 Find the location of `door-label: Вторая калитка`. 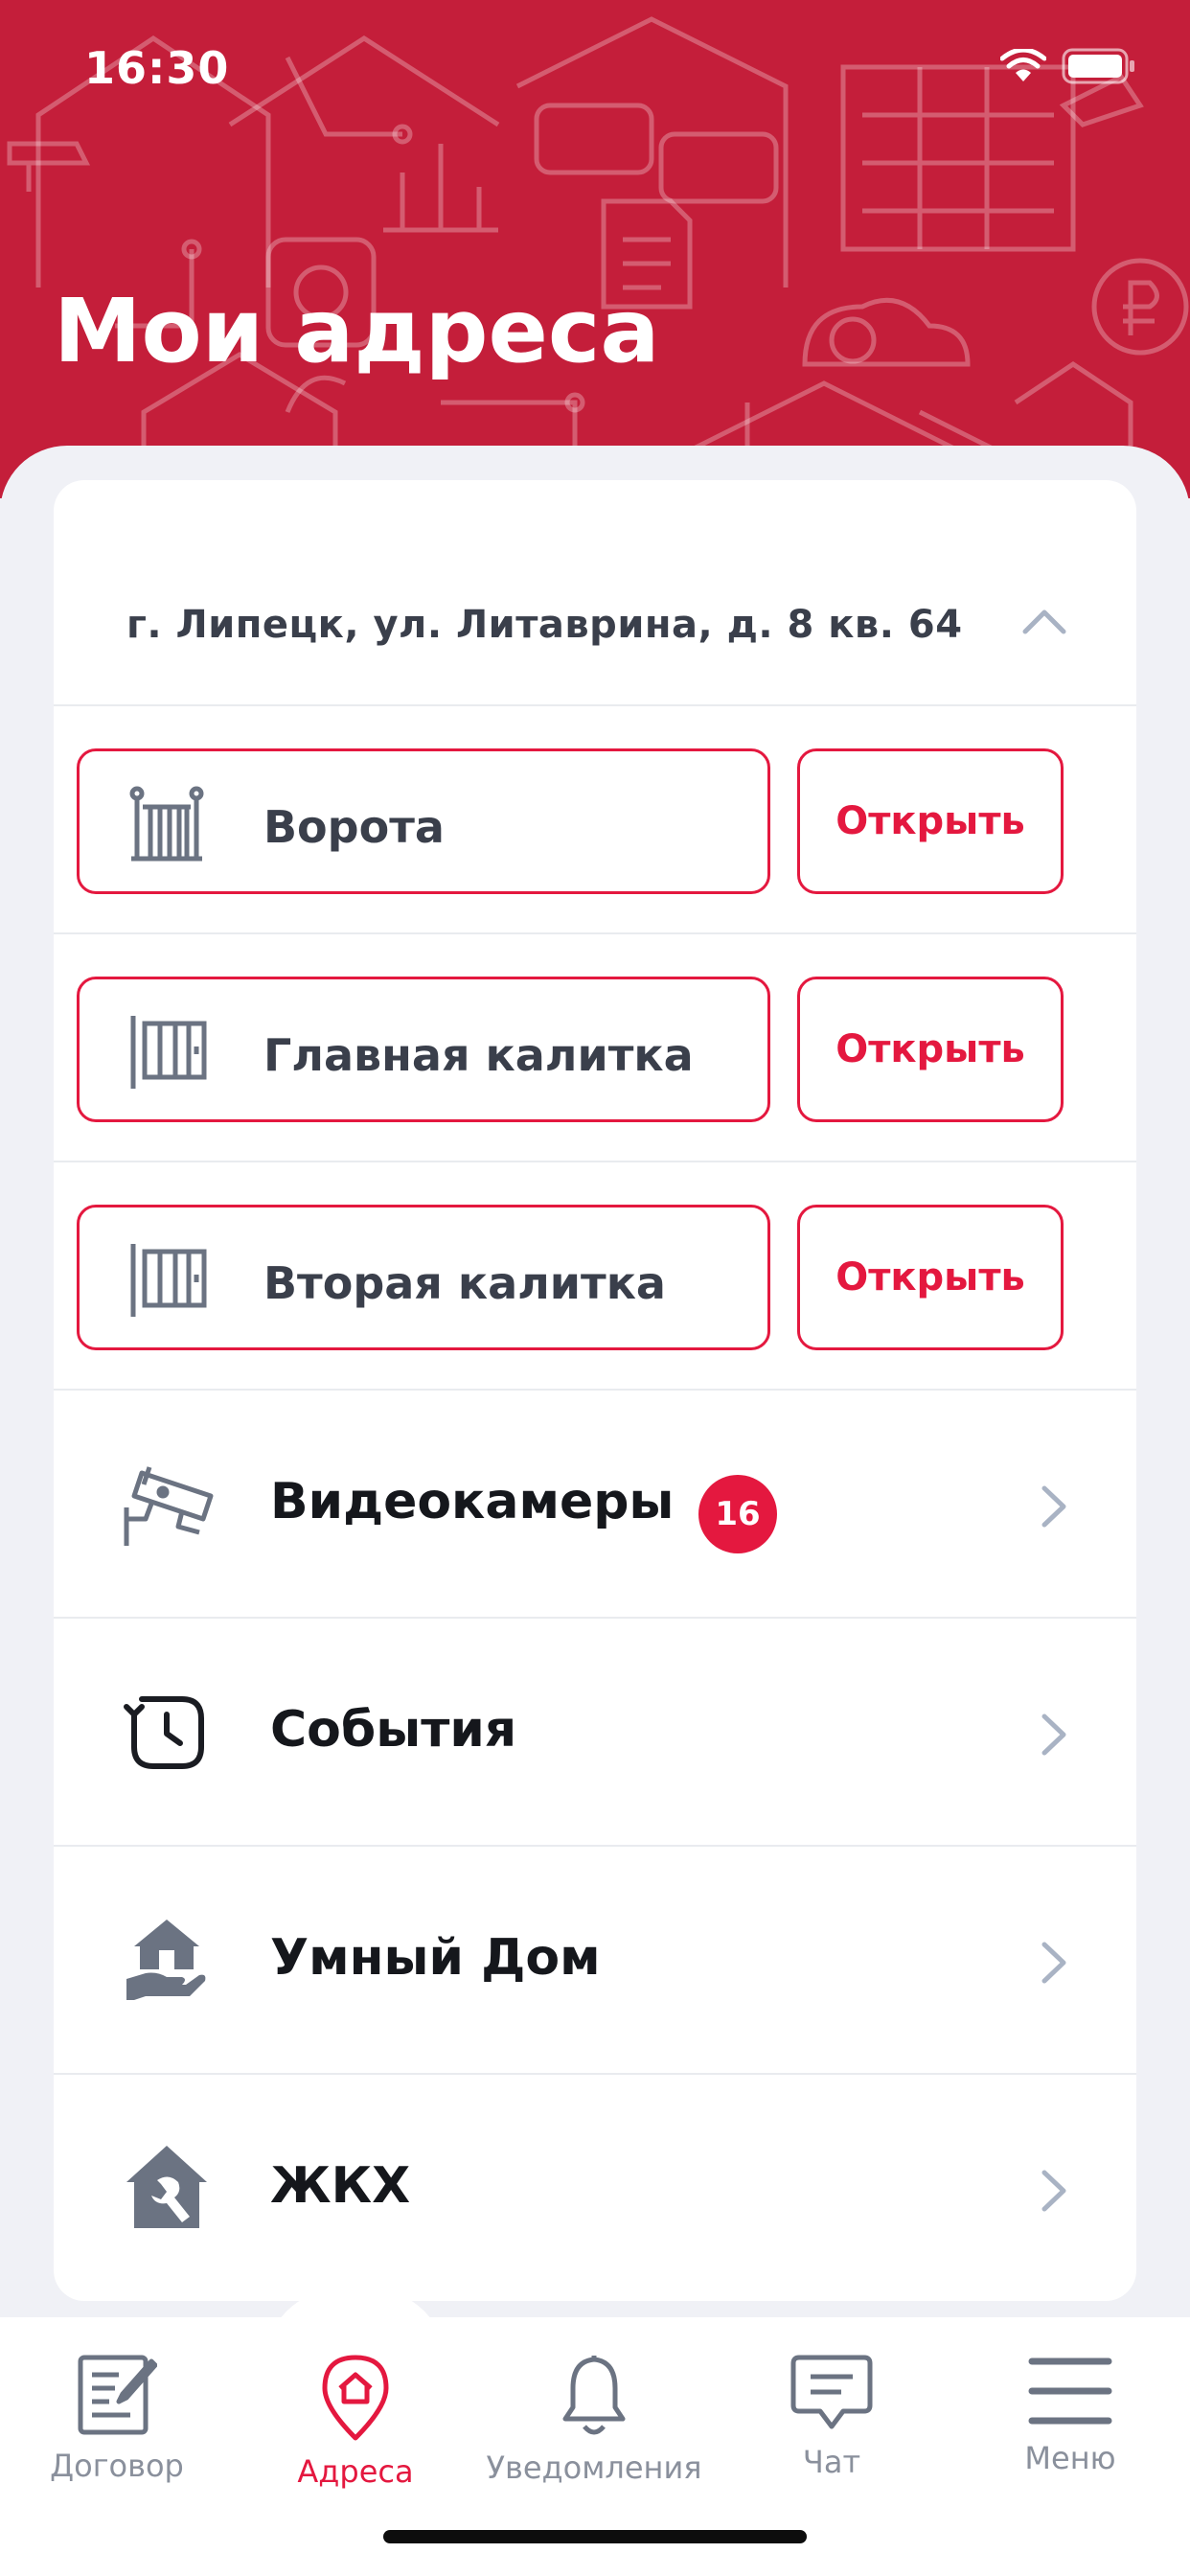

door-label: Вторая калитка is located at coordinates (465, 1283).